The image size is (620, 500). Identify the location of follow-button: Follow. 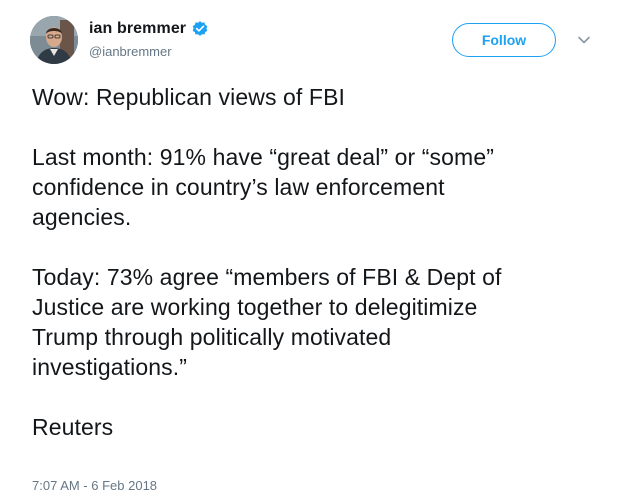
(504, 40).